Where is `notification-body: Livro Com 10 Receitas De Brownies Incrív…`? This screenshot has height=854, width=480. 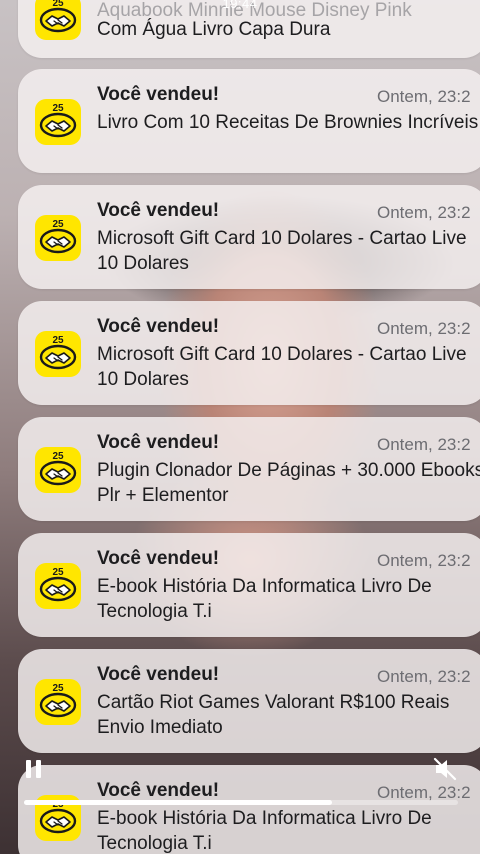 notification-body: Livro Com 10 Receitas De Brownies Incrív… is located at coordinates (288, 122).